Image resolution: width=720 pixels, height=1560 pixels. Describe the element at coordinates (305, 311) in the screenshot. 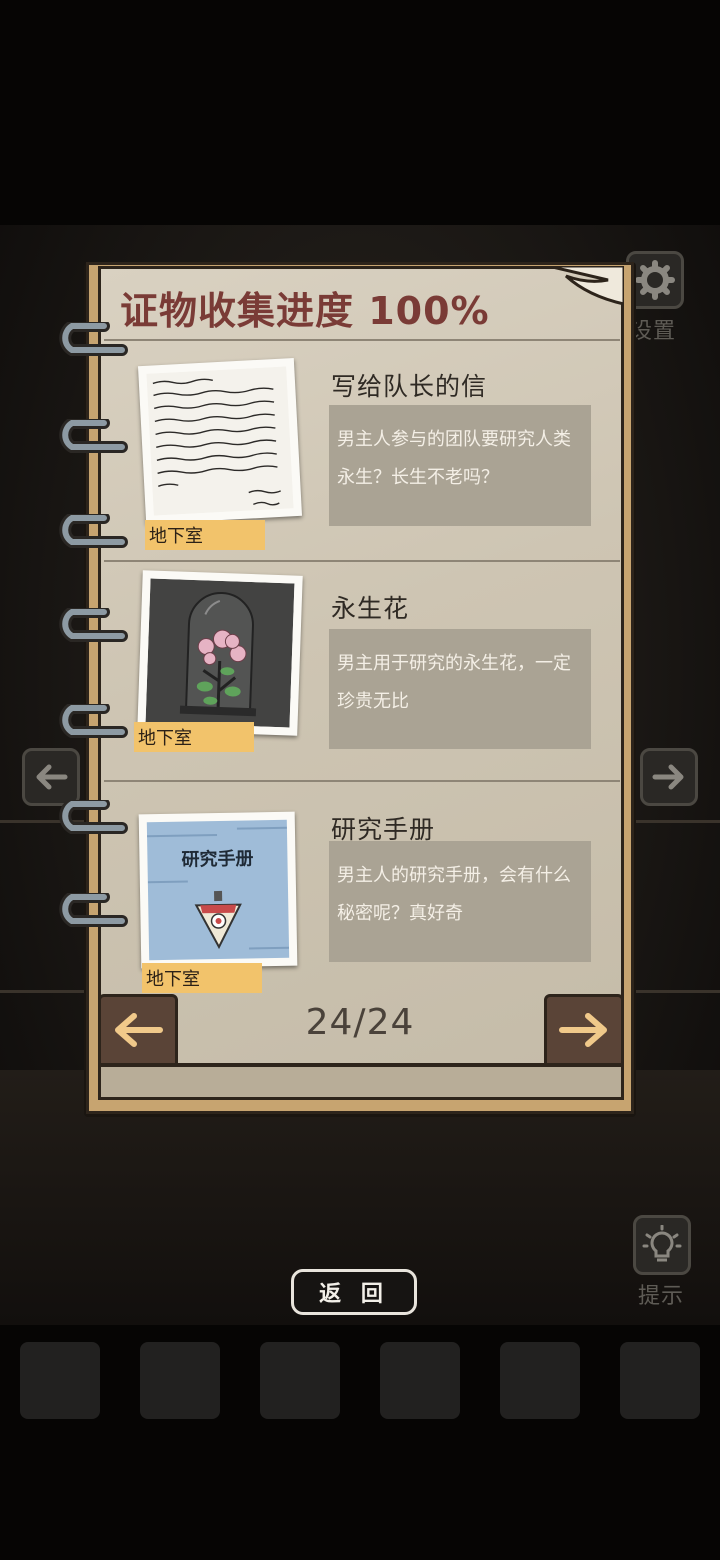

I see `page-title: 证物收集进度 100%` at that location.